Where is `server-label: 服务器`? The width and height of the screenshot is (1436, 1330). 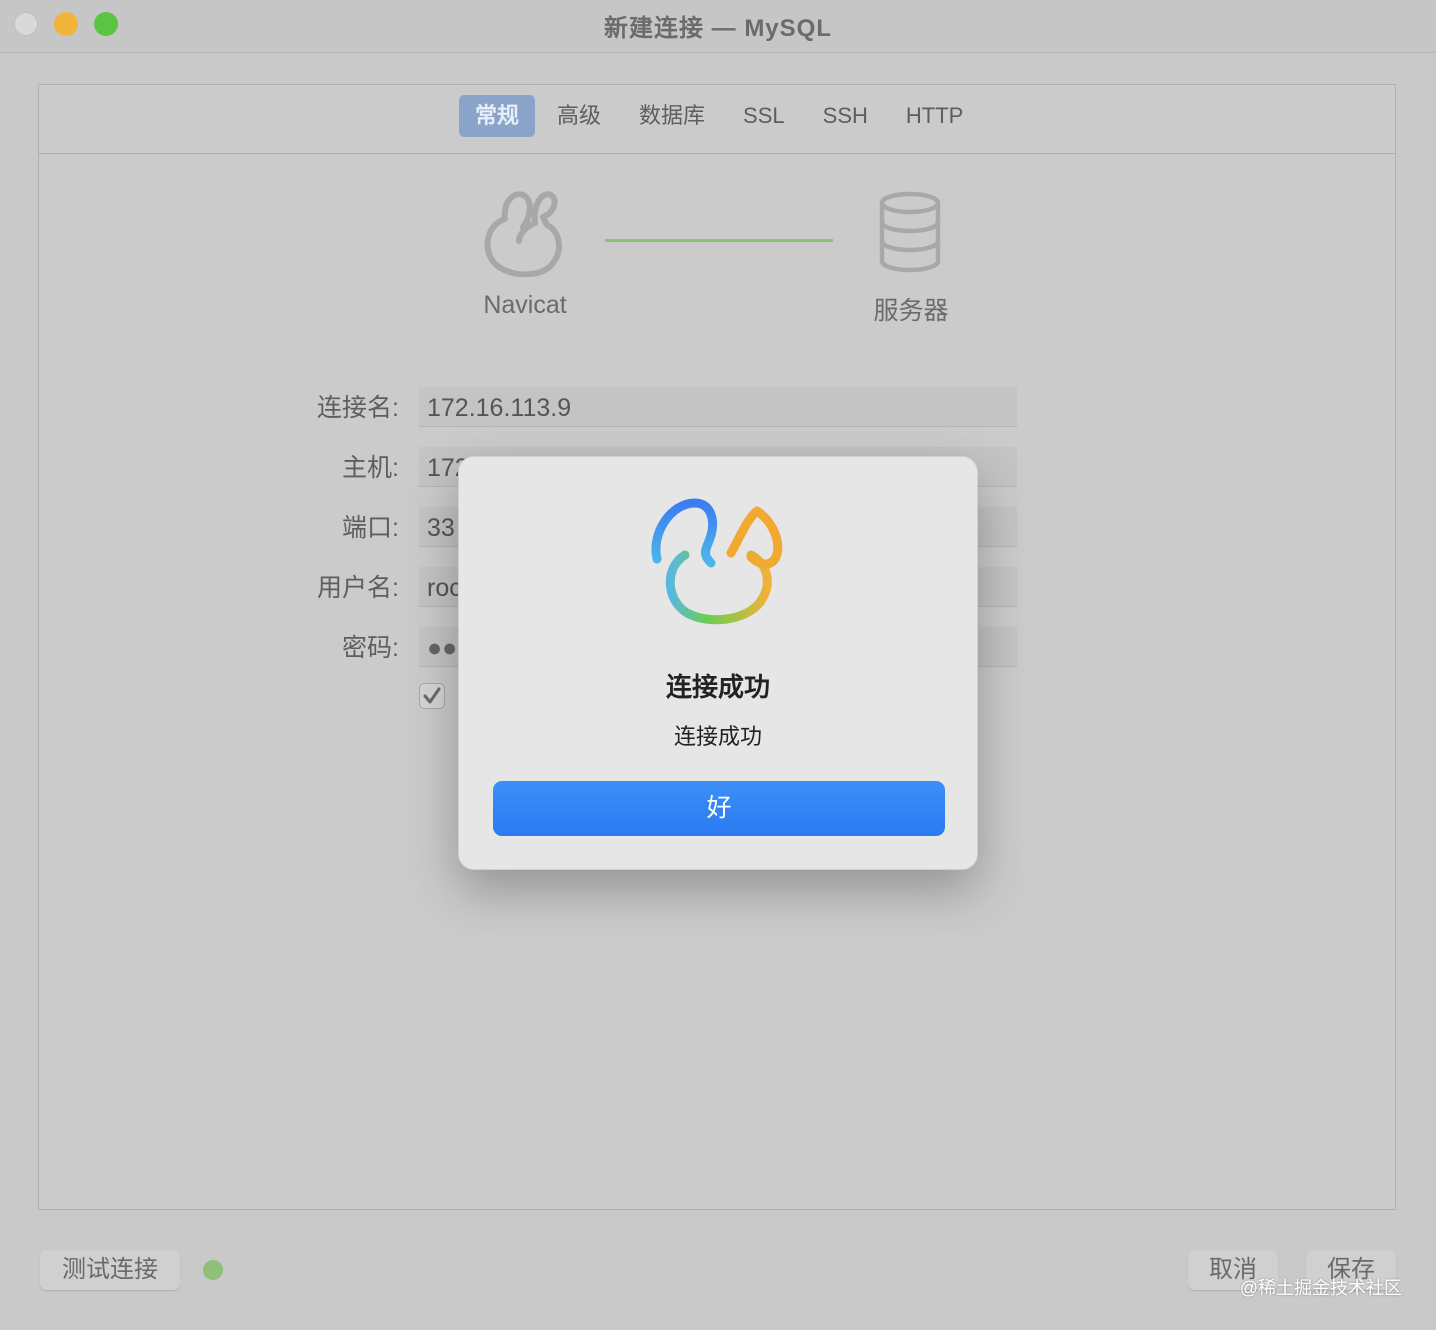
server-label: 服务器 is located at coordinates (911, 311).